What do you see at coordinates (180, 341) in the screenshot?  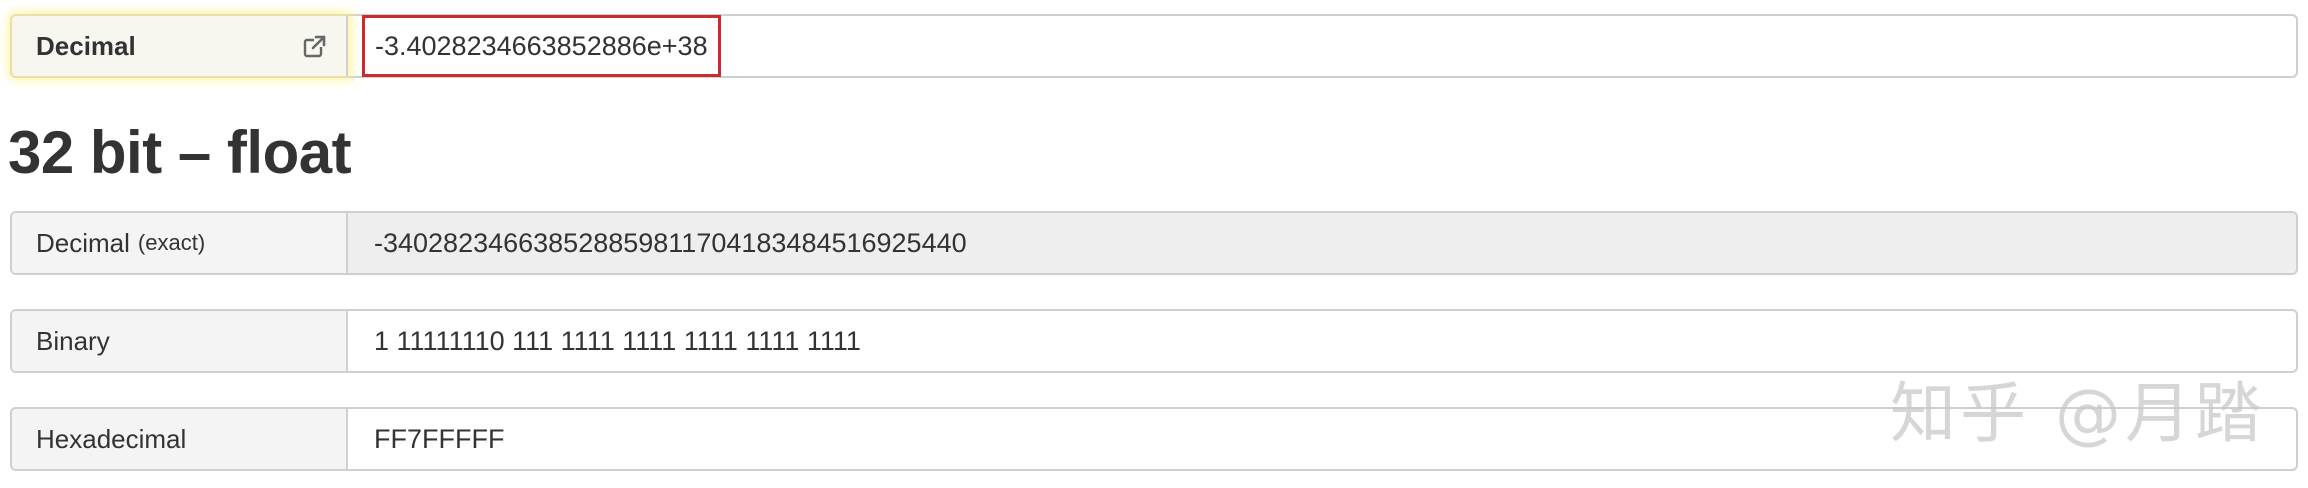 I see `binary-label-addon: Binary` at bounding box center [180, 341].